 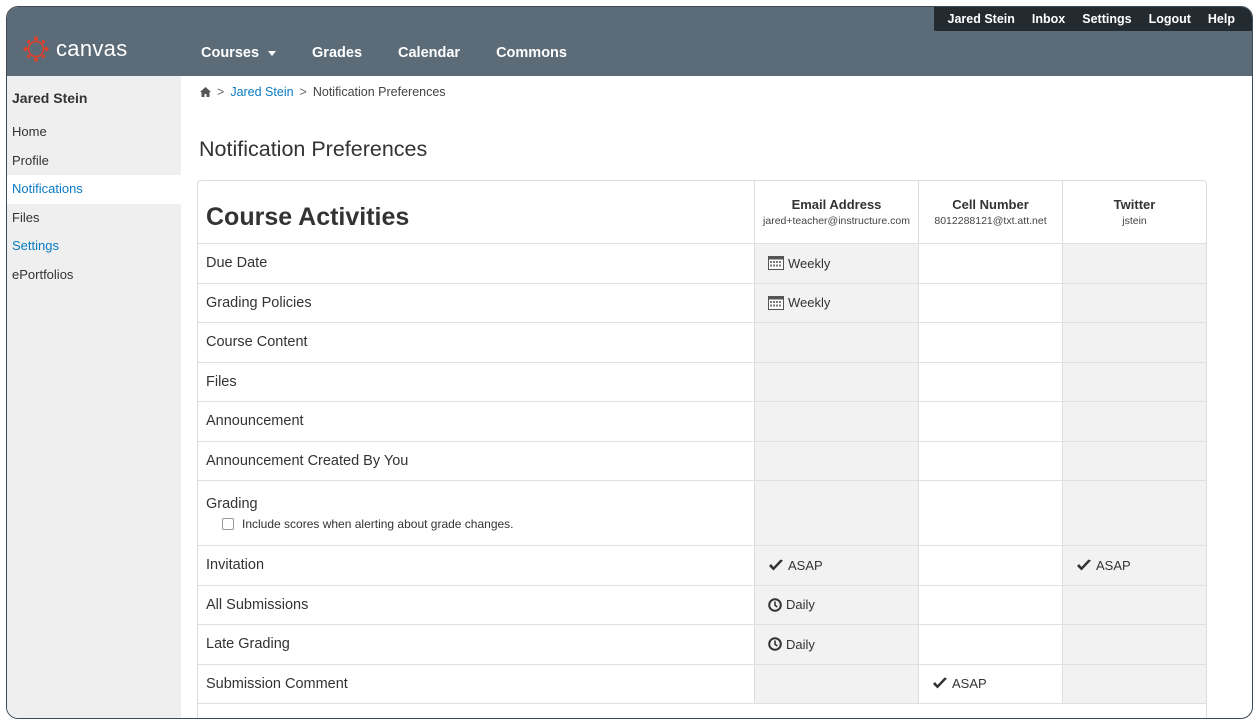 What do you see at coordinates (94, 246) in the screenshot?
I see `left-nav-item-settings: Settings` at bounding box center [94, 246].